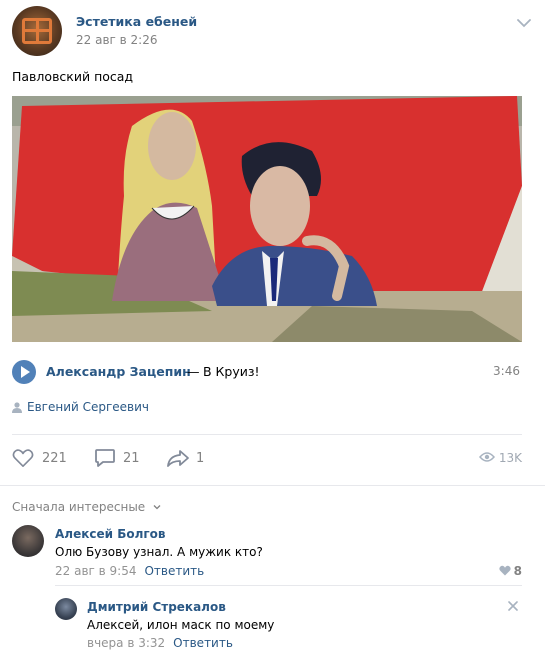 The image size is (545, 657). Describe the element at coordinates (131, 458) in the screenshot. I see `comment-count: 21` at that location.